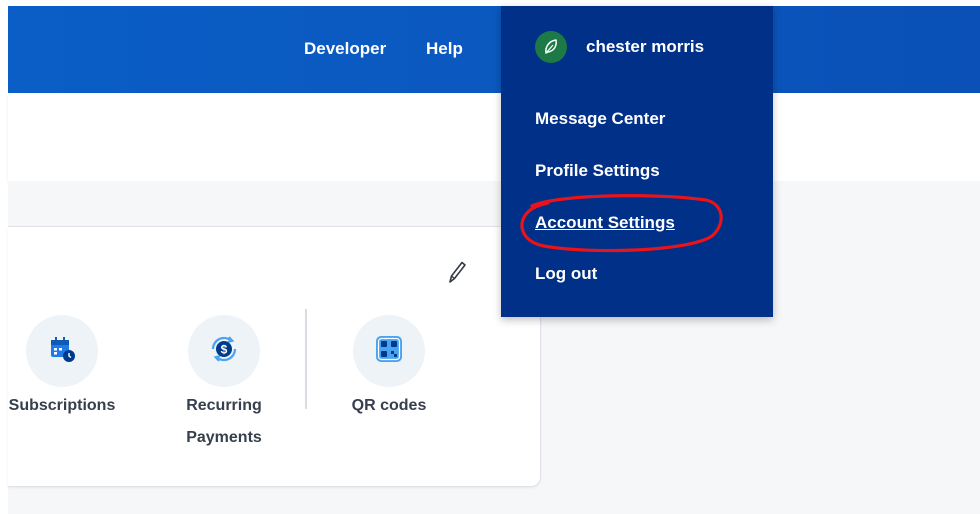 This screenshot has height=514, width=980. I want to click on dollar-cycle-icon: $, so click(224, 351).